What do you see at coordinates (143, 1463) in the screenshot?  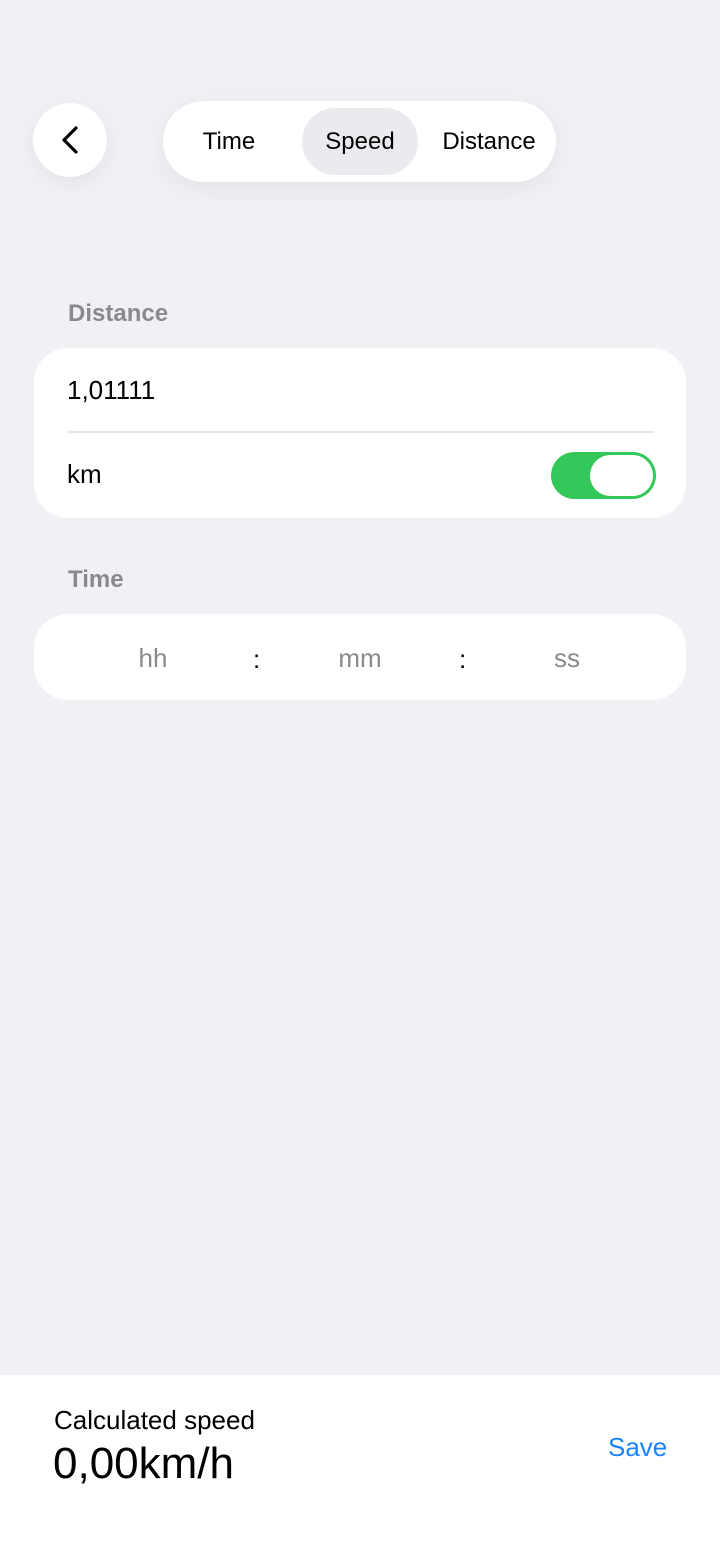 I see `result-value: 0,00km/h` at bounding box center [143, 1463].